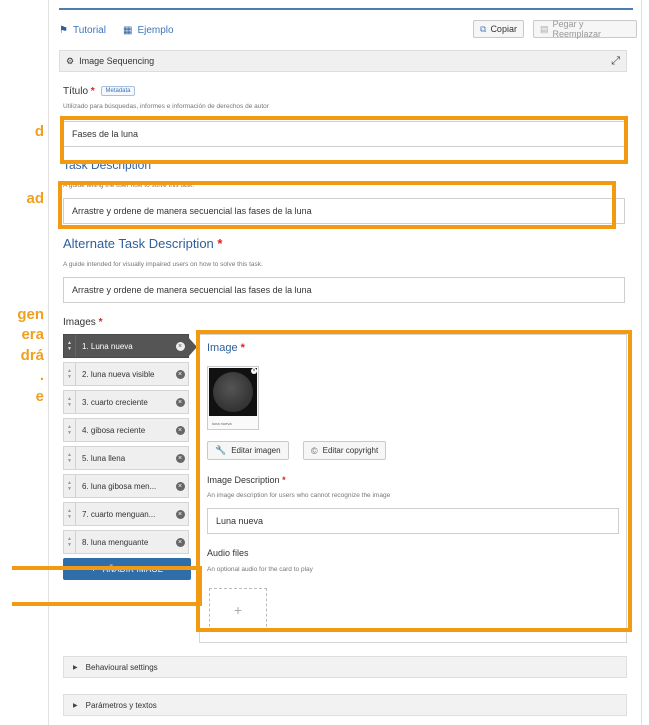  I want to click on moon-image, so click(233, 392).